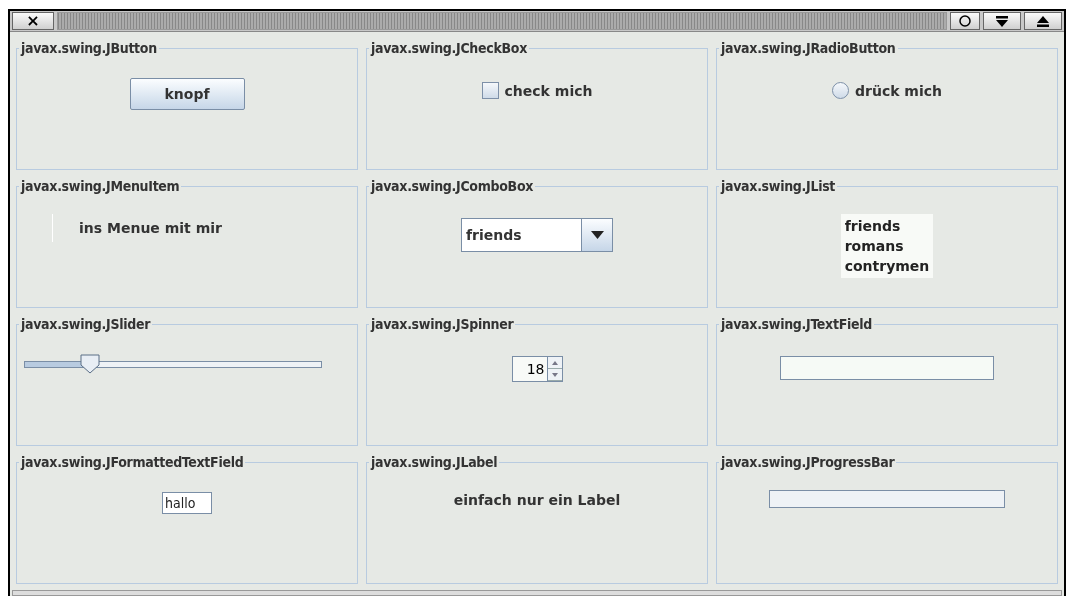 The height and width of the screenshot is (596, 1074). I want to click on panel-title: javax.swing.JList, so click(778, 186).